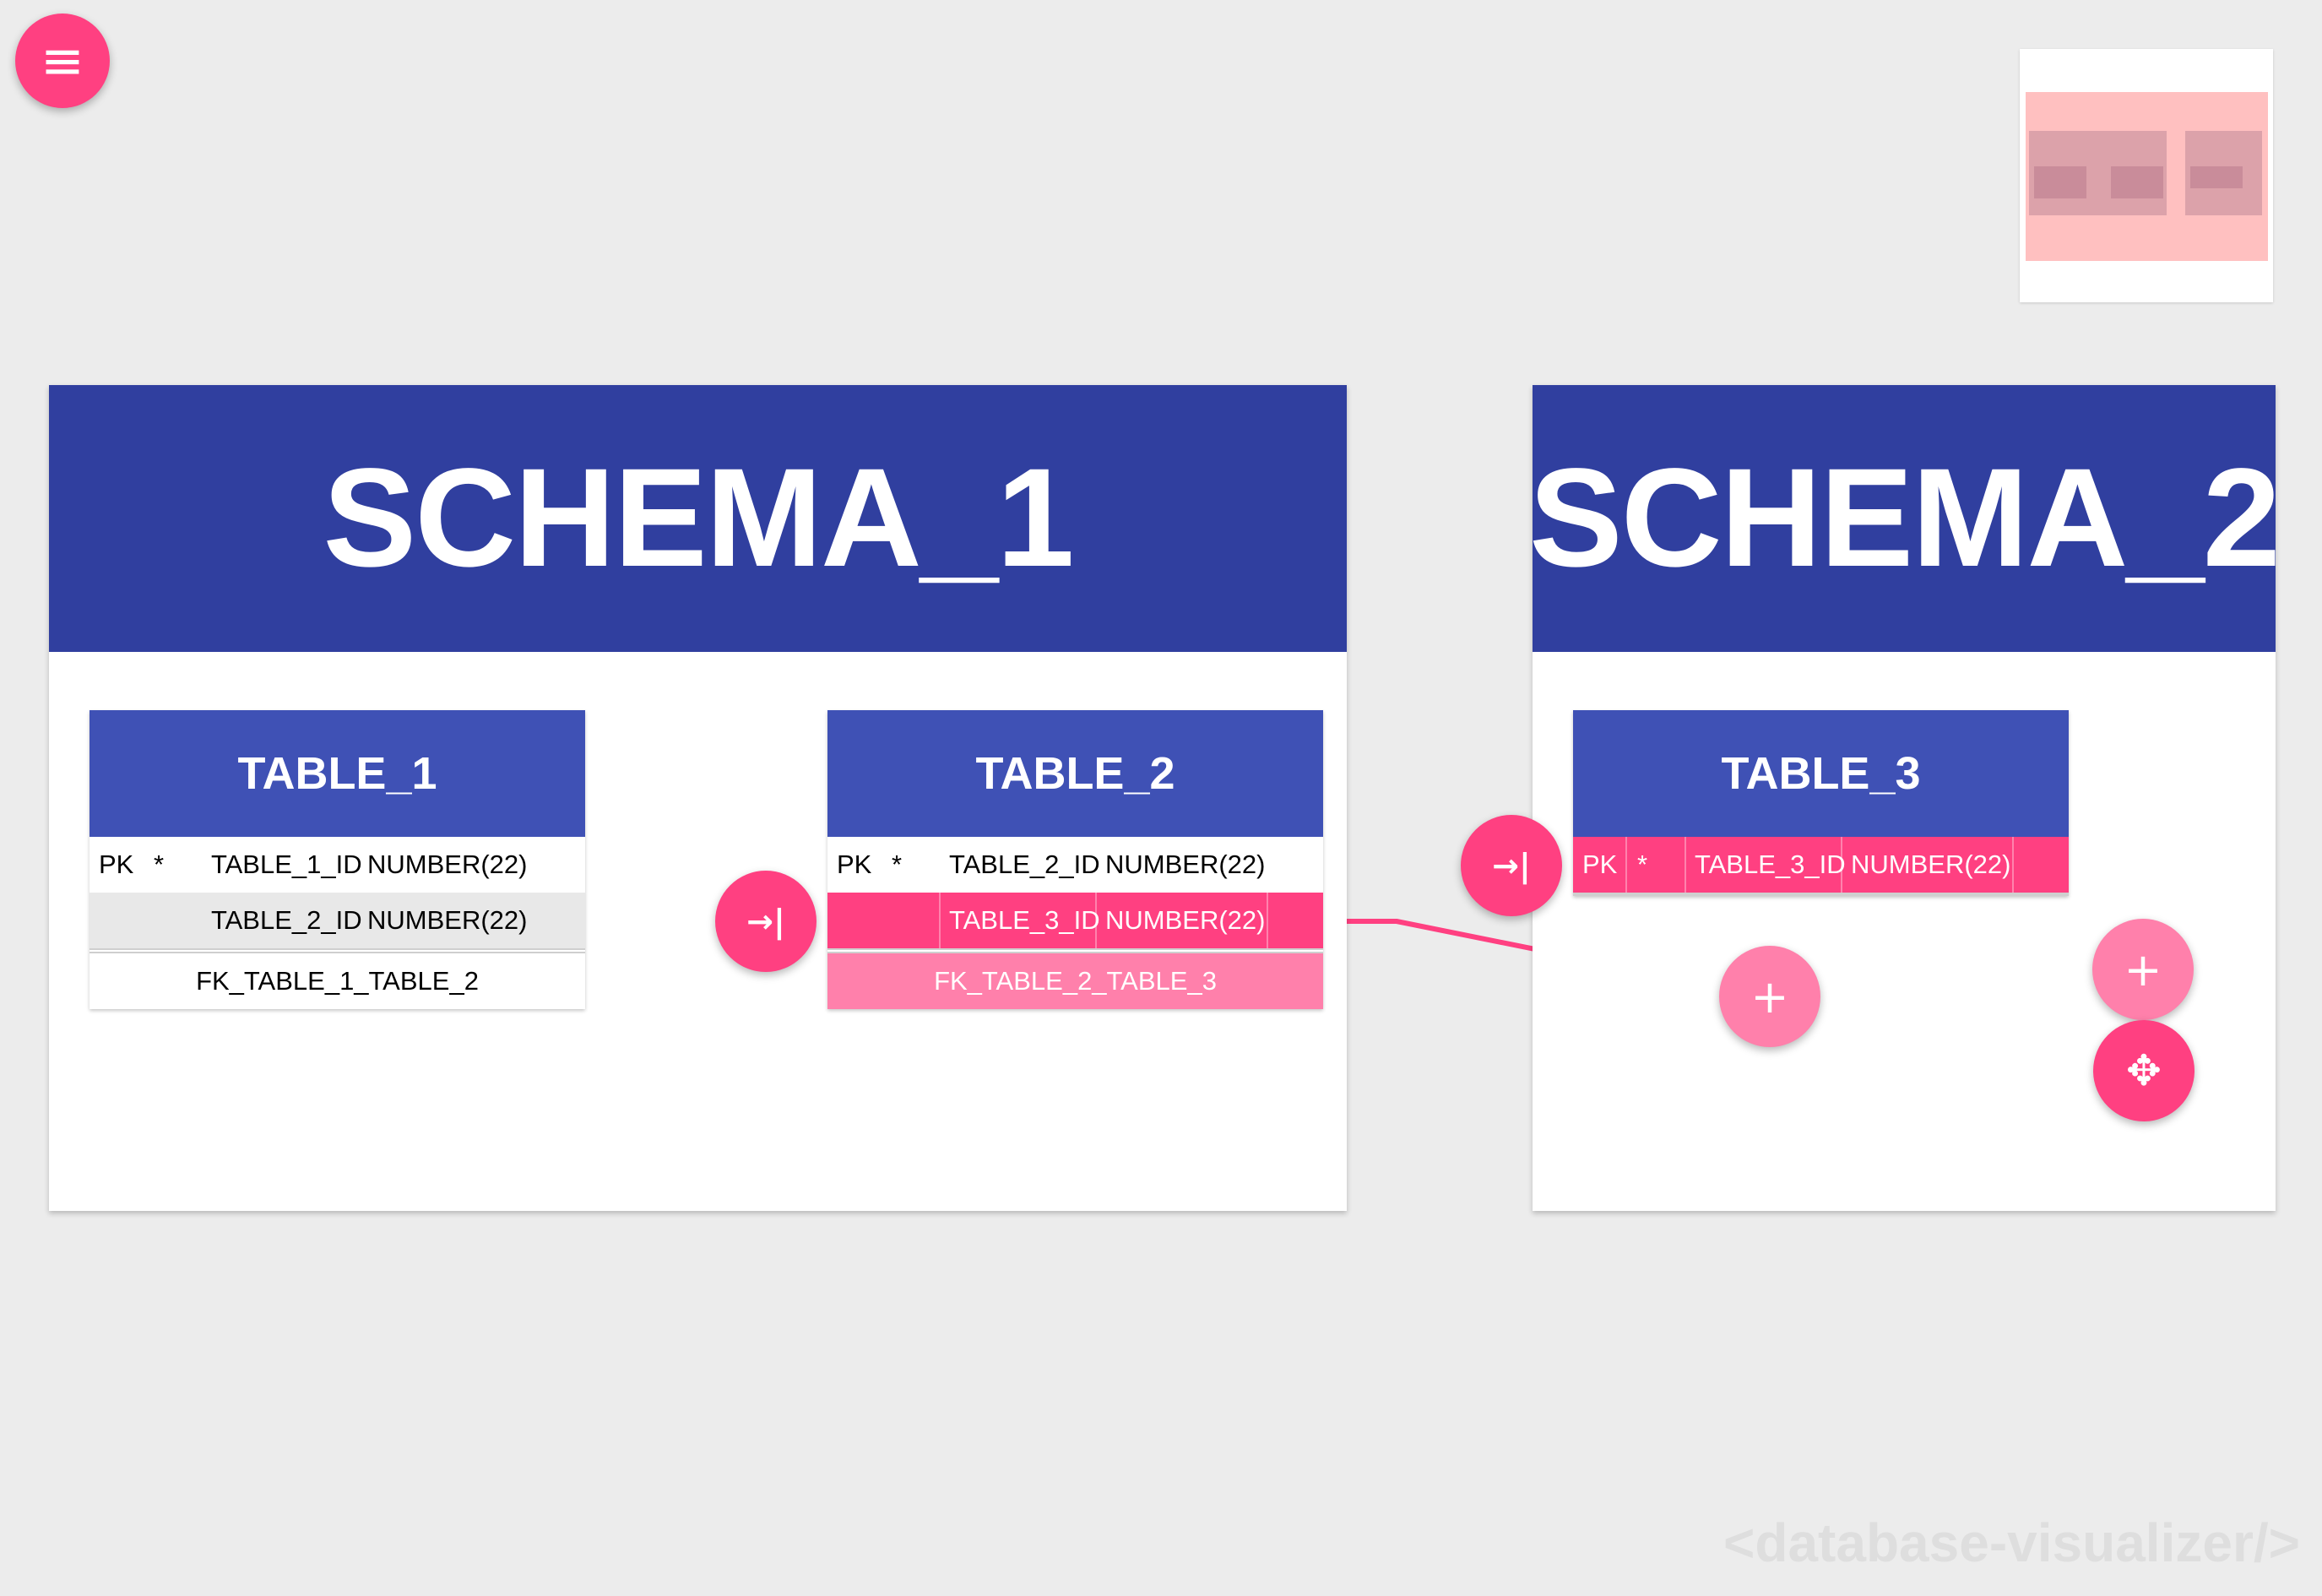  Describe the element at coordinates (1905, 518) in the screenshot. I see `schema-title: SCHEMA_2` at that location.